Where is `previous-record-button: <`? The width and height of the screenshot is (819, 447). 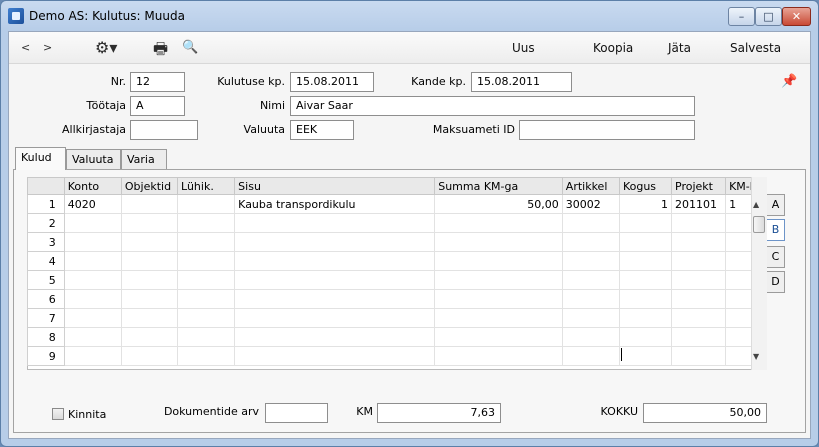 previous-record-button: < is located at coordinates (25, 47).